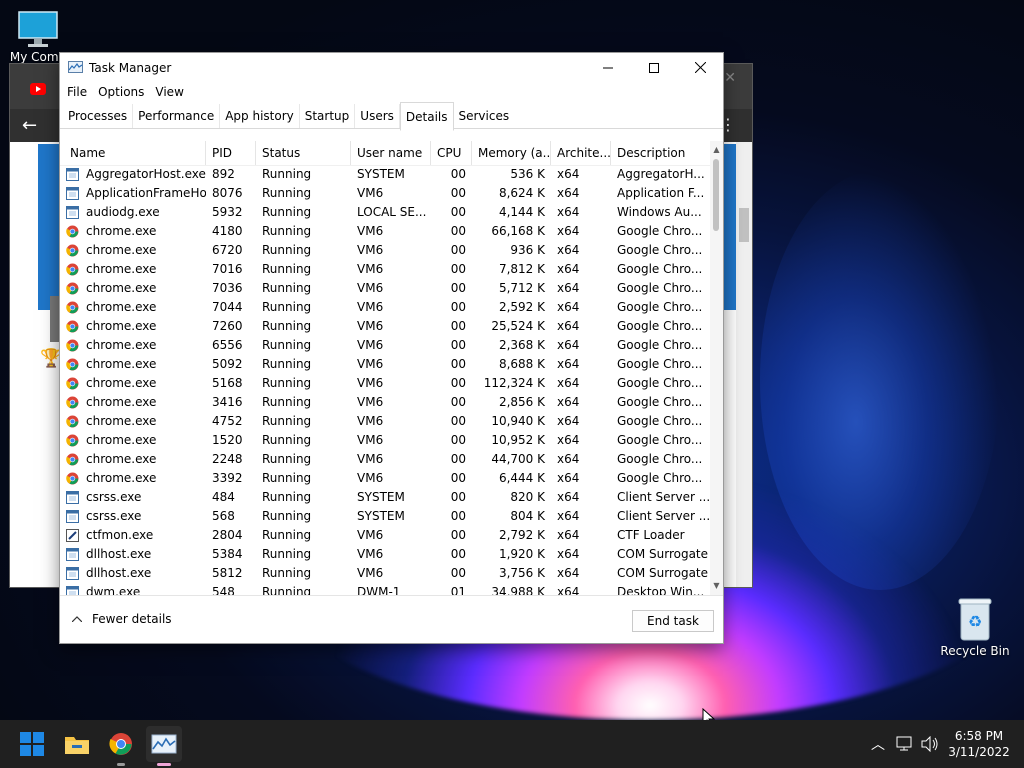 This screenshot has width=1024, height=768. Describe the element at coordinates (608, 67) in the screenshot. I see `minimize-button` at that location.